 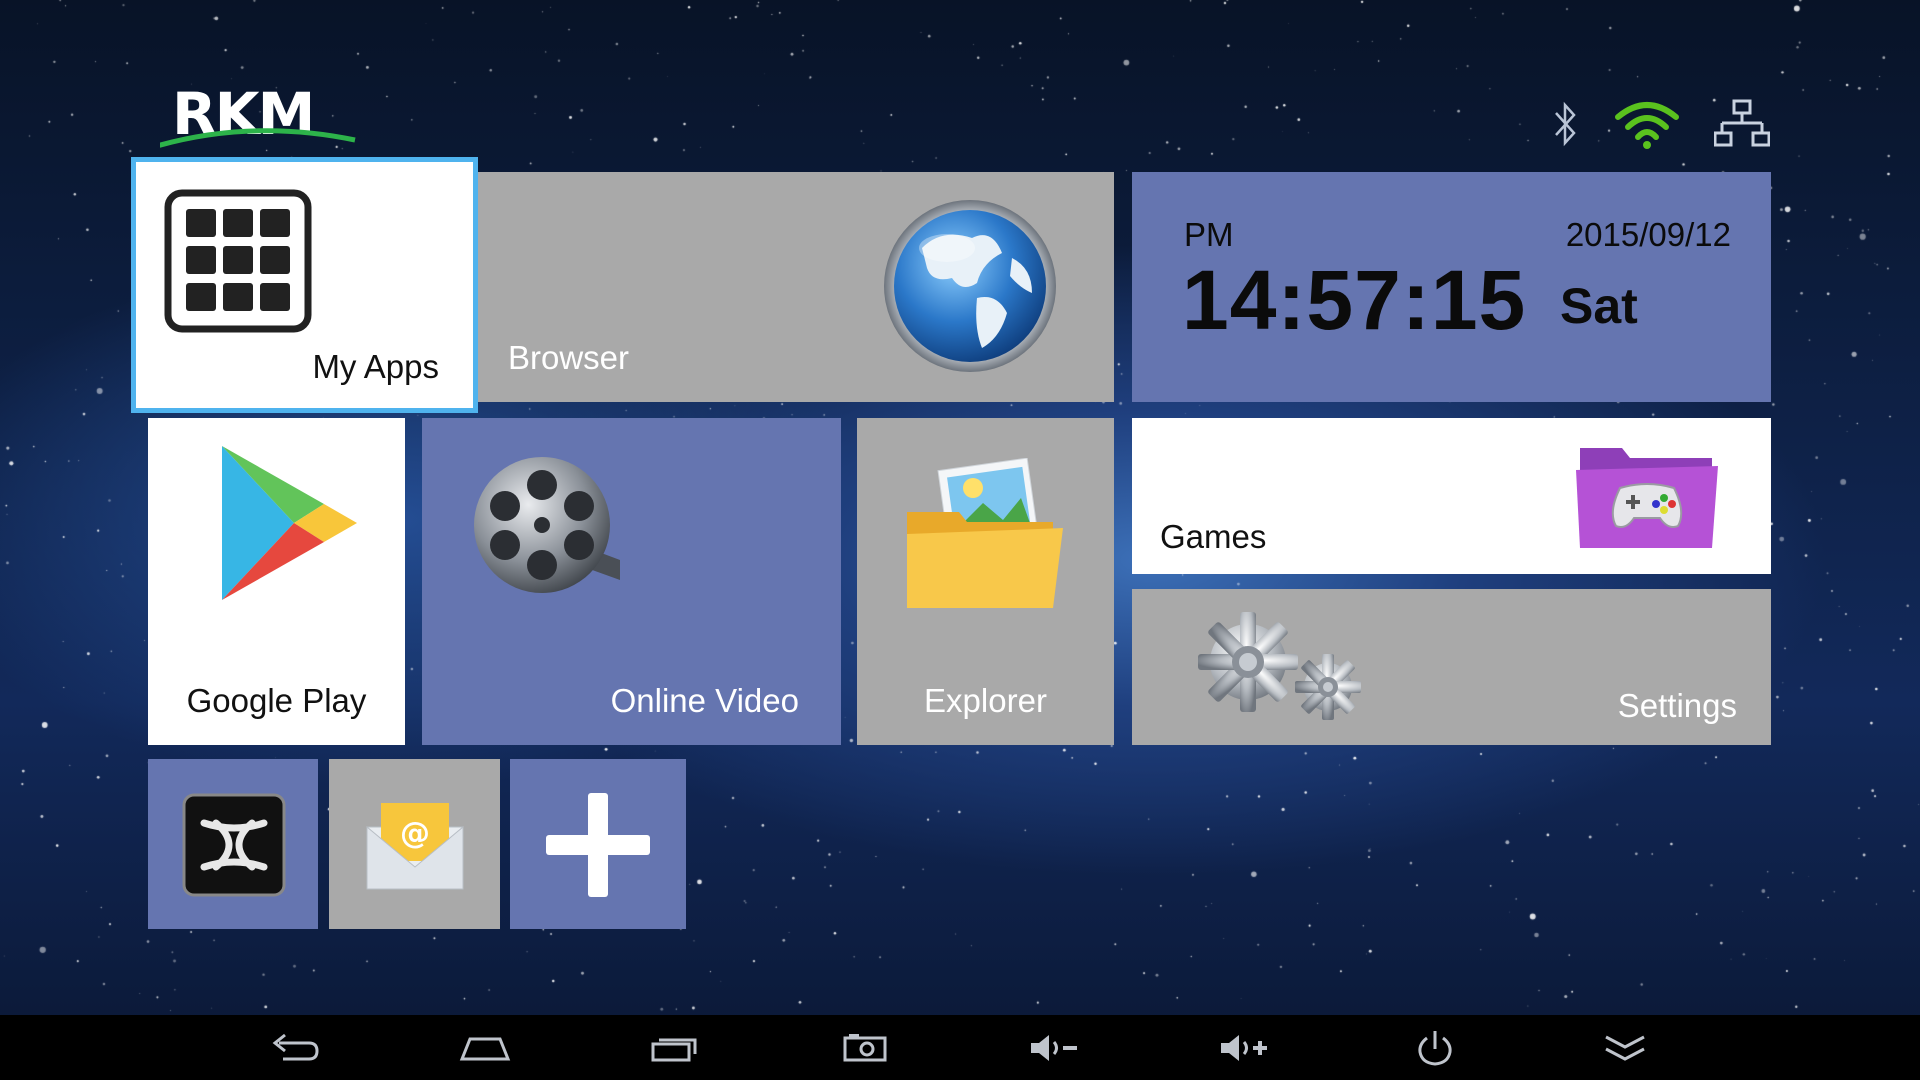 What do you see at coordinates (270, 115) in the screenshot?
I see `rkm-logo: RKM` at bounding box center [270, 115].